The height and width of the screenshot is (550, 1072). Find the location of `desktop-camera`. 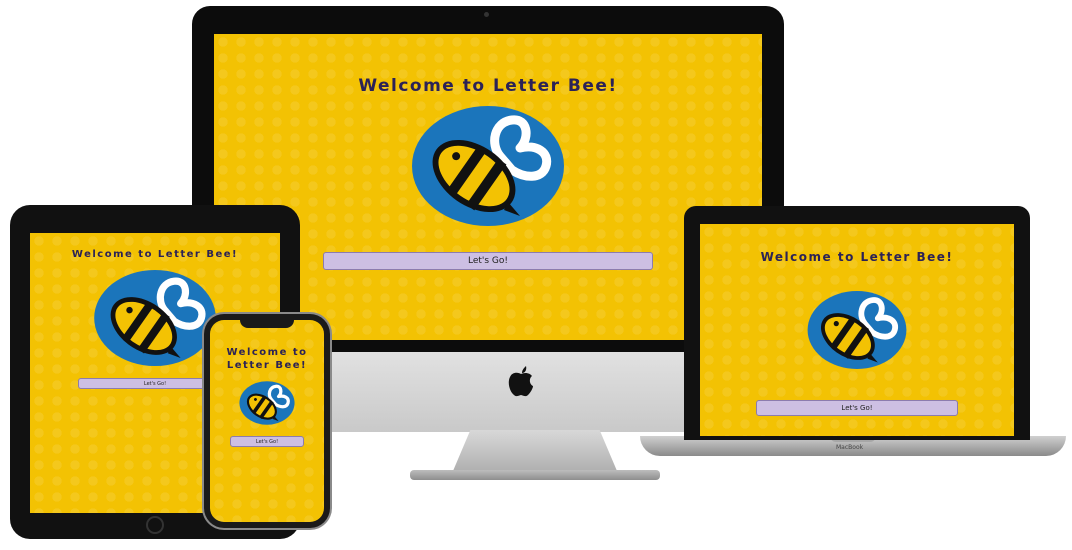

desktop-camera is located at coordinates (486, 14).